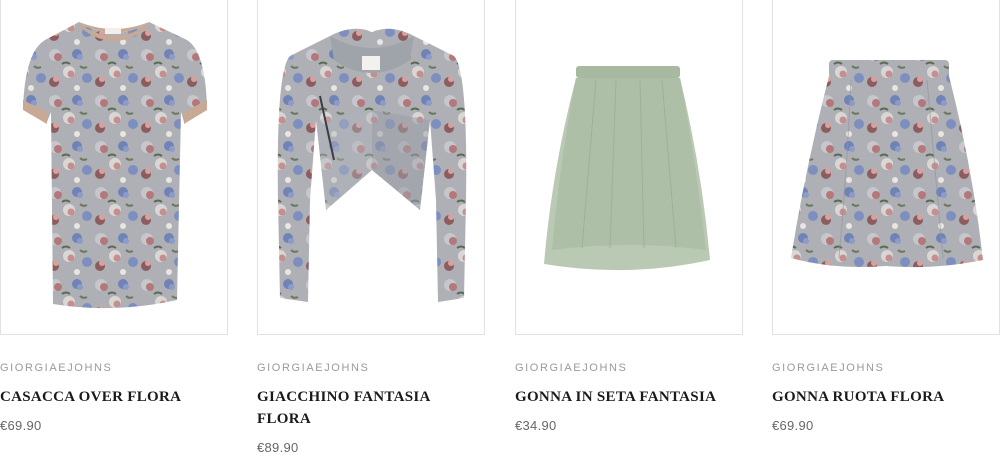  I want to click on floral-cropped-jacket-image, so click(372, 165).